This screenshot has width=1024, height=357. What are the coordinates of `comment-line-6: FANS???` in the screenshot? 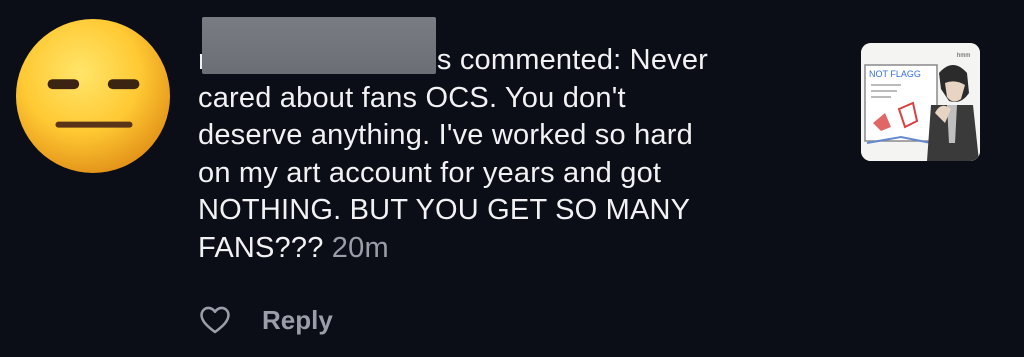 It's located at (261, 247).